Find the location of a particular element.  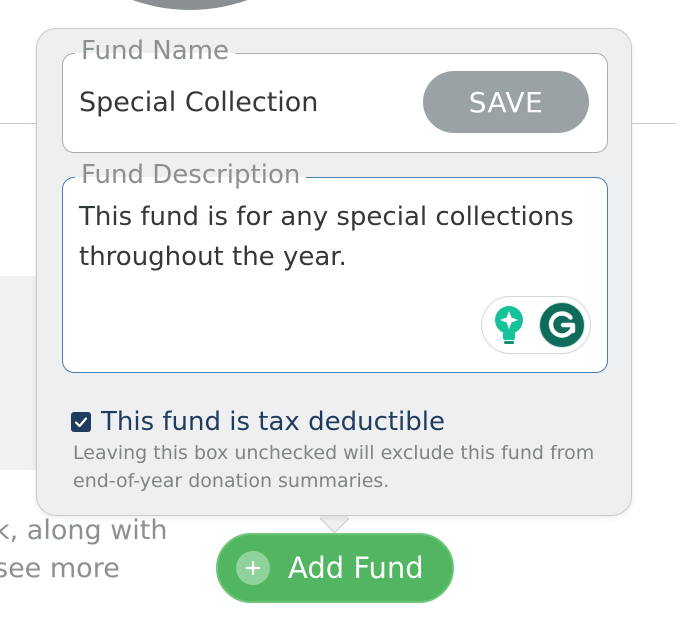

add-fund-button: Add Fund is located at coordinates (335, 568).